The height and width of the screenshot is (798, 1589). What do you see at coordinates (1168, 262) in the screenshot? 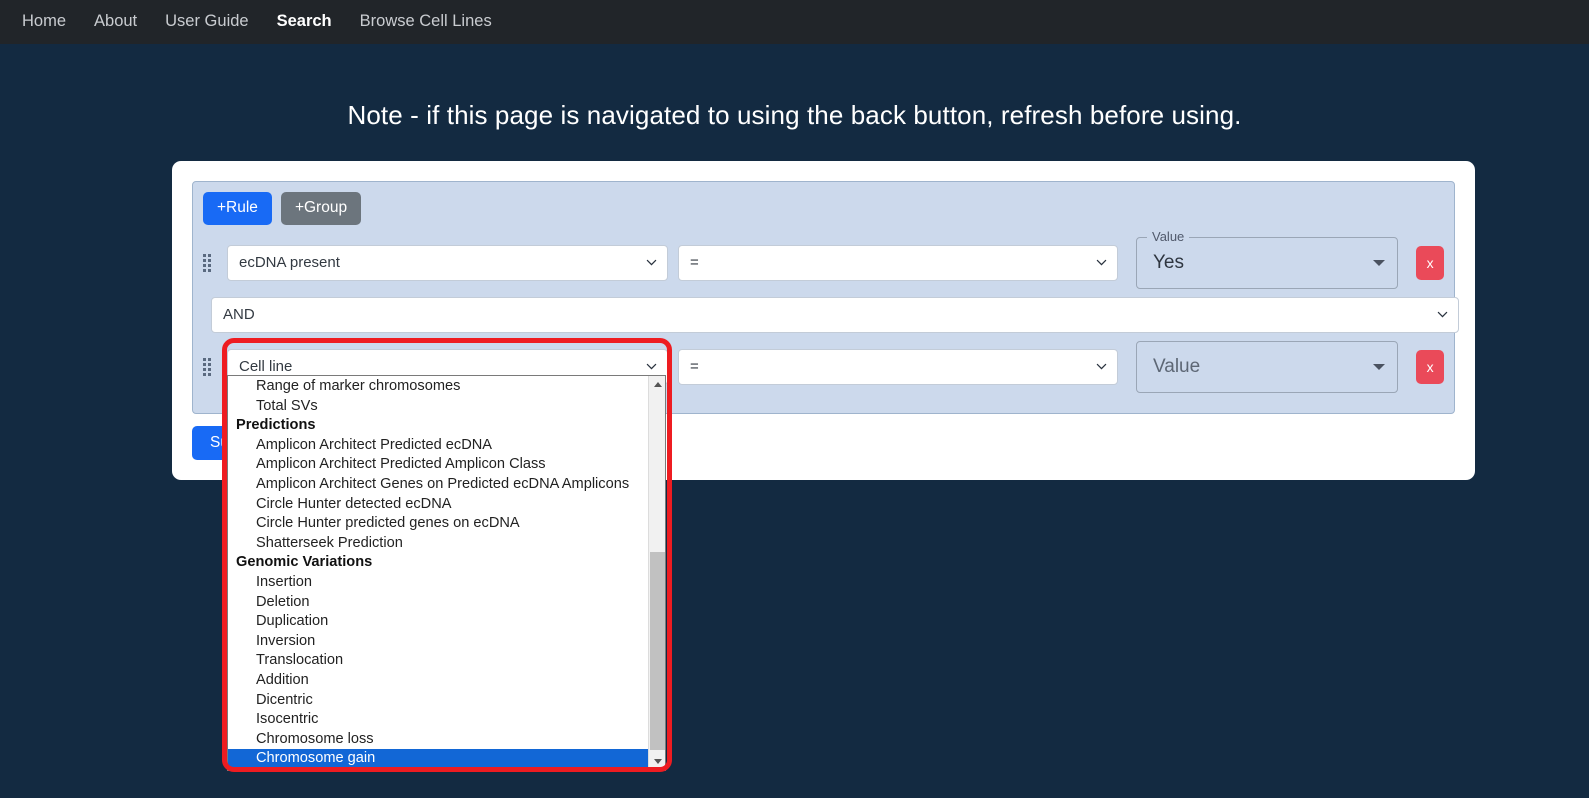
I see `rule-value-text: Yes` at bounding box center [1168, 262].